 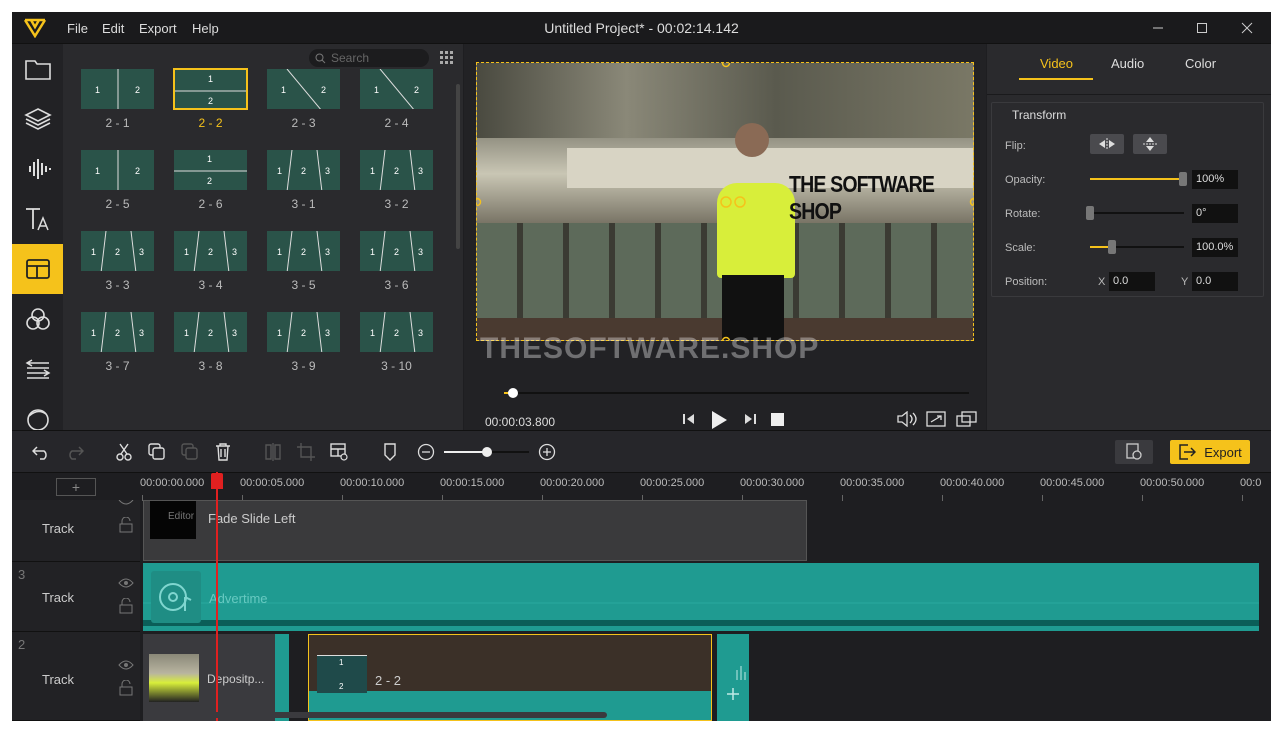 I want to click on text-clip: Editor Fade Slide Left, so click(x=475, y=530).